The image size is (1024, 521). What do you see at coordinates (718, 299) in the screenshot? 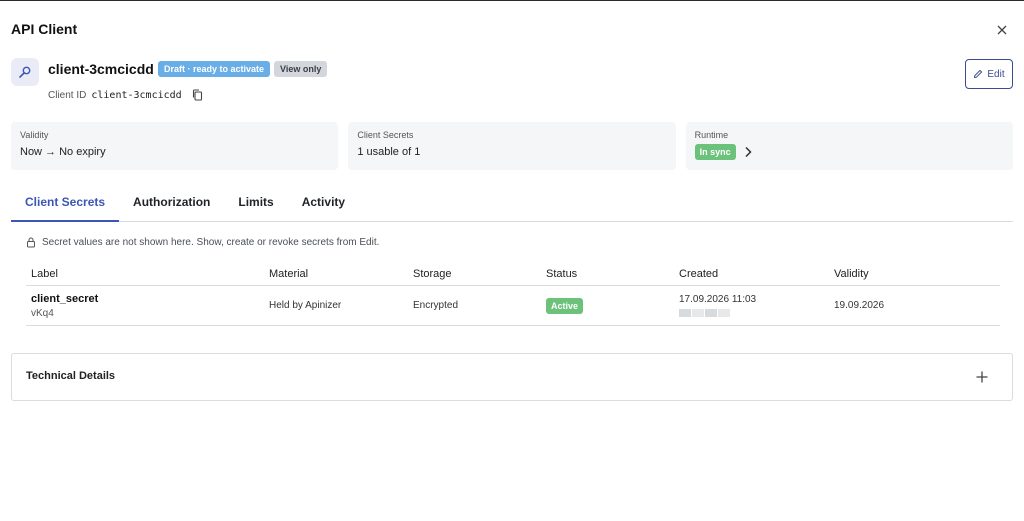
I see `created-timestamp: 17.09.2026 11:03` at bounding box center [718, 299].